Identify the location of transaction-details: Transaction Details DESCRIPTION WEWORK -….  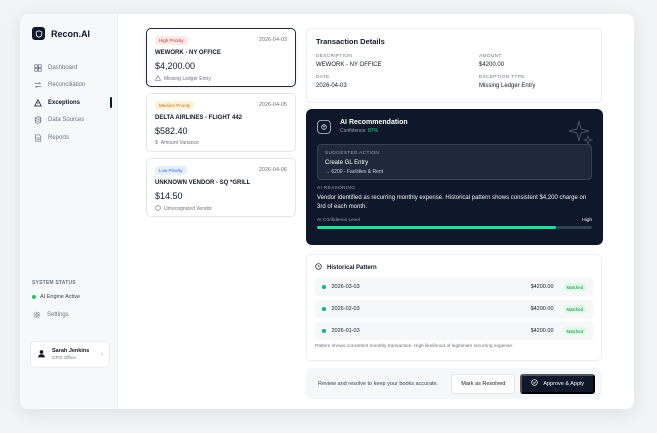
(454, 65).